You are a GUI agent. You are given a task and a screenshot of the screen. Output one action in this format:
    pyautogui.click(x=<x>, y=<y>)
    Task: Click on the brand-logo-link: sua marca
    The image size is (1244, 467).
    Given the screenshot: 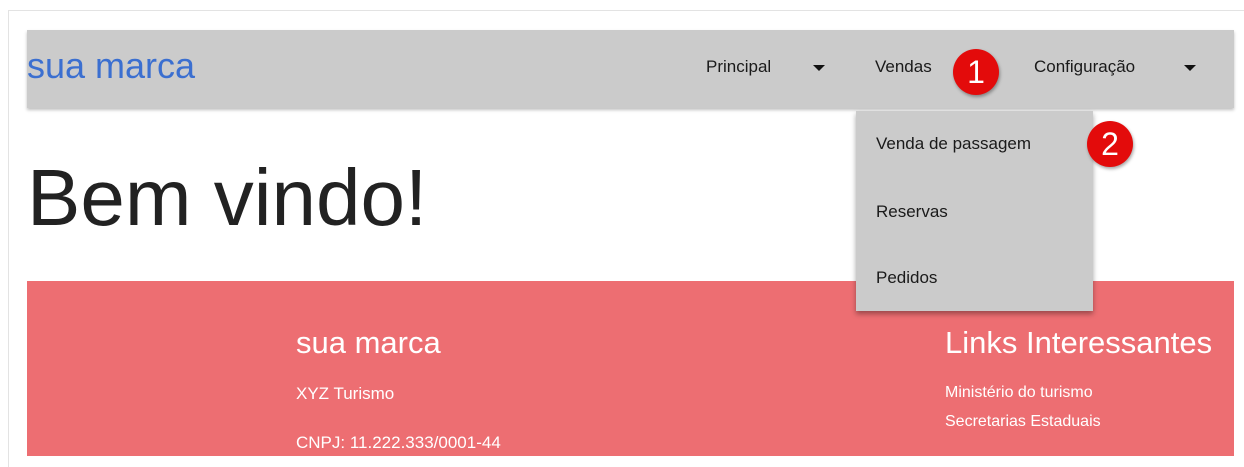 What is the action you would take?
    pyautogui.click(x=111, y=66)
    